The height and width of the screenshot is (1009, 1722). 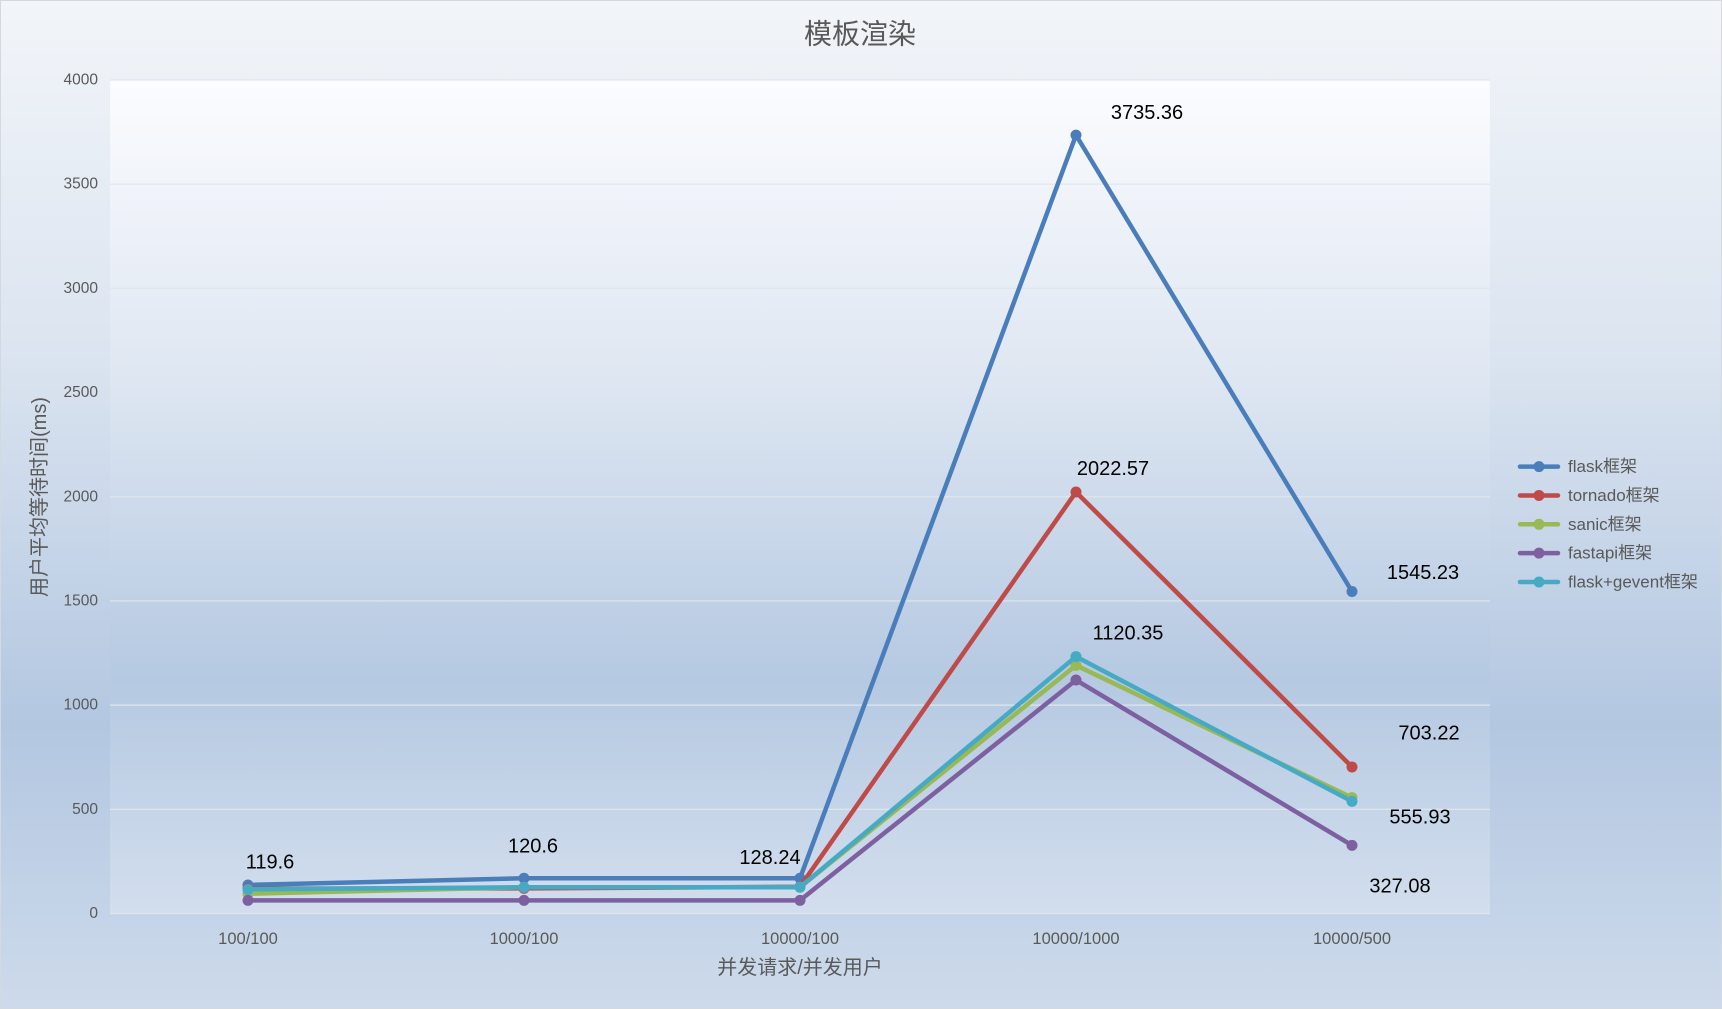 I want to click on y-tick-label: 1500, so click(x=81, y=600).